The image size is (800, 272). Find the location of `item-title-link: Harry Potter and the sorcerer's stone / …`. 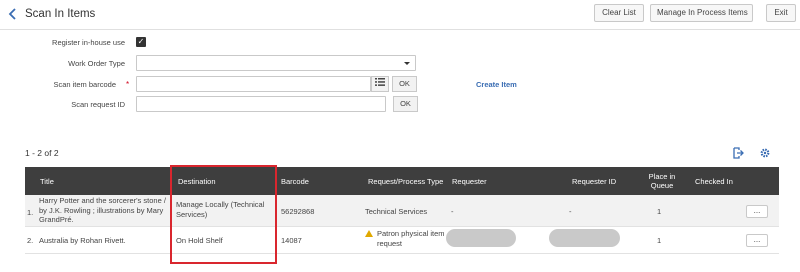

item-title-link: Harry Potter and the sorcerer's stone / … is located at coordinates (104, 210).